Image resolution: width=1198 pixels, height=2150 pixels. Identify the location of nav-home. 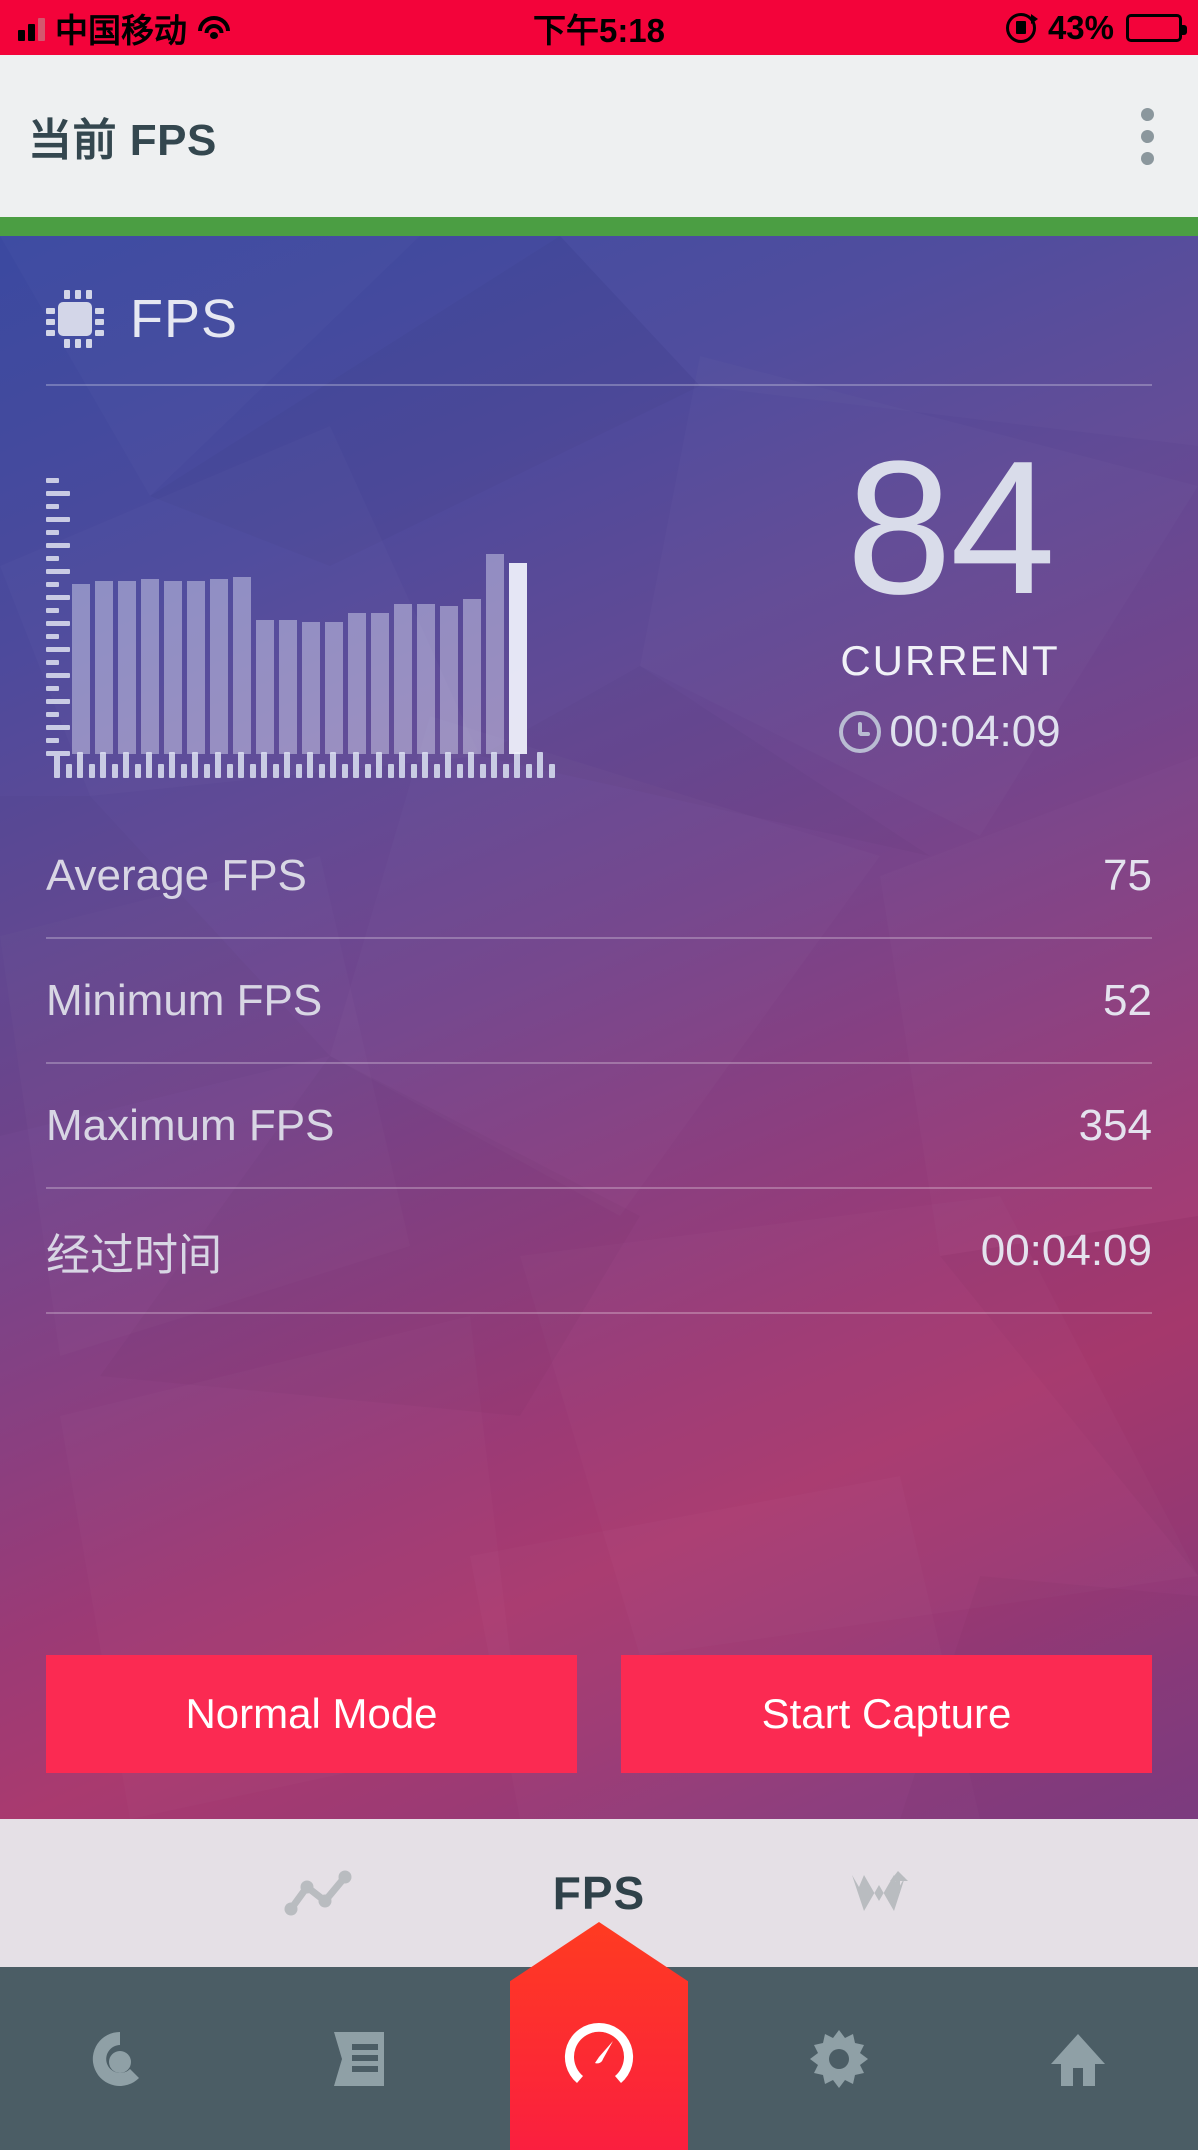
(1078, 2058).